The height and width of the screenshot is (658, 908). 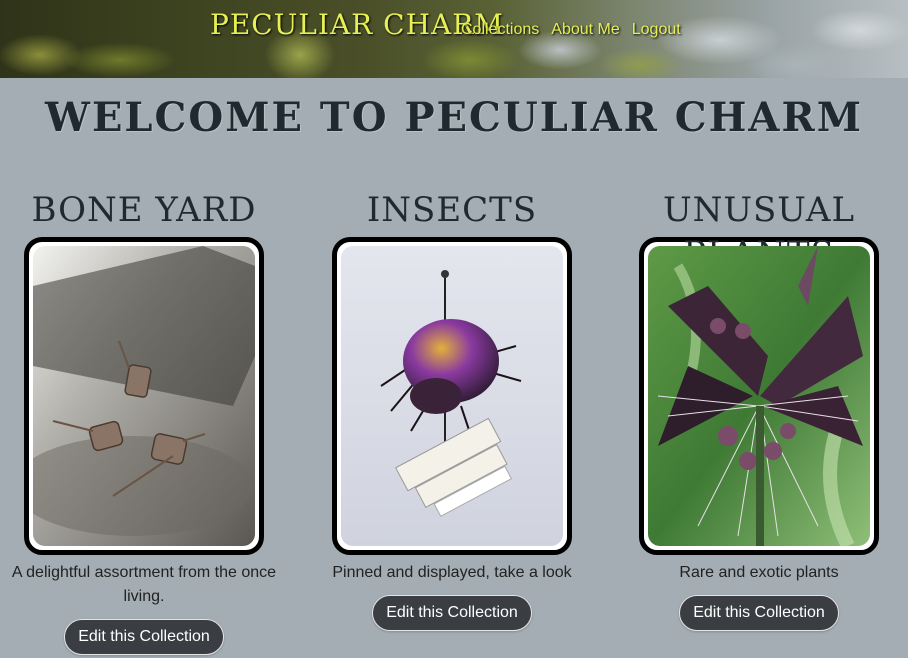 What do you see at coordinates (452, 210) in the screenshot?
I see `collection-title: INSECTS` at bounding box center [452, 210].